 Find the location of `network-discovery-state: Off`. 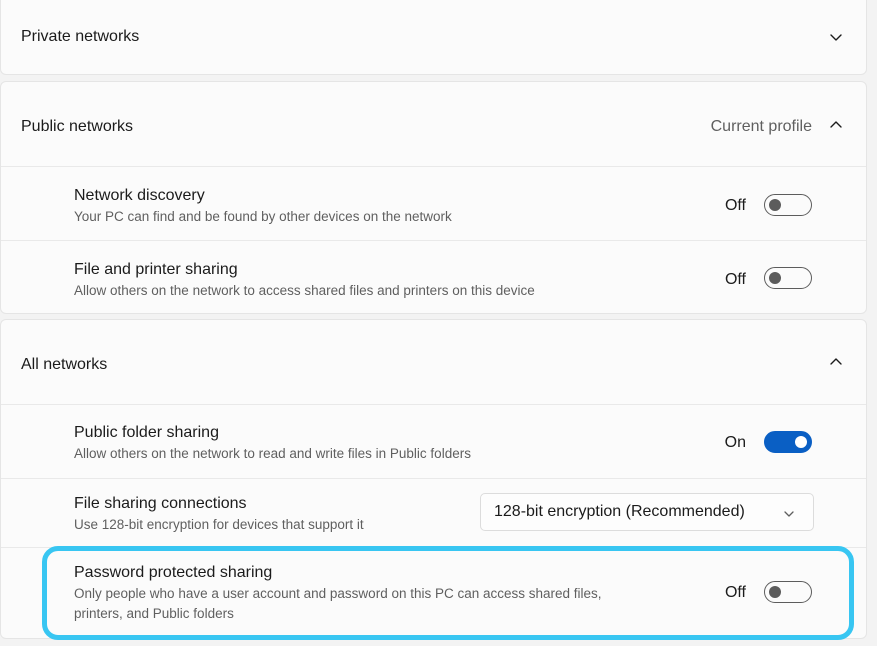

network-discovery-state: Off is located at coordinates (735, 205).